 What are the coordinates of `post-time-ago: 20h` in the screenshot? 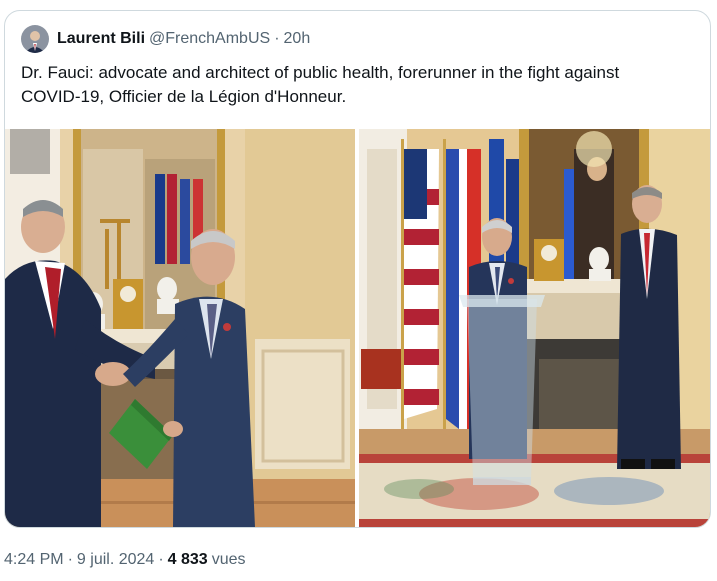 It's located at (297, 39).